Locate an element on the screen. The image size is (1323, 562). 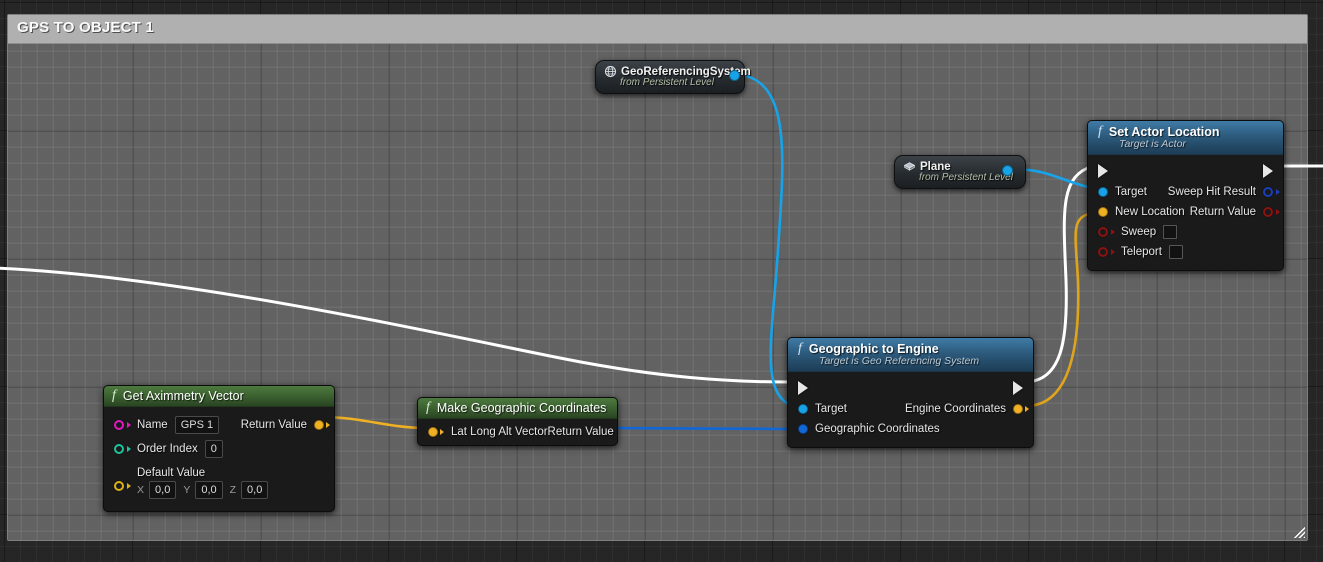
resize-grip-icon is located at coordinates (1298, 531).